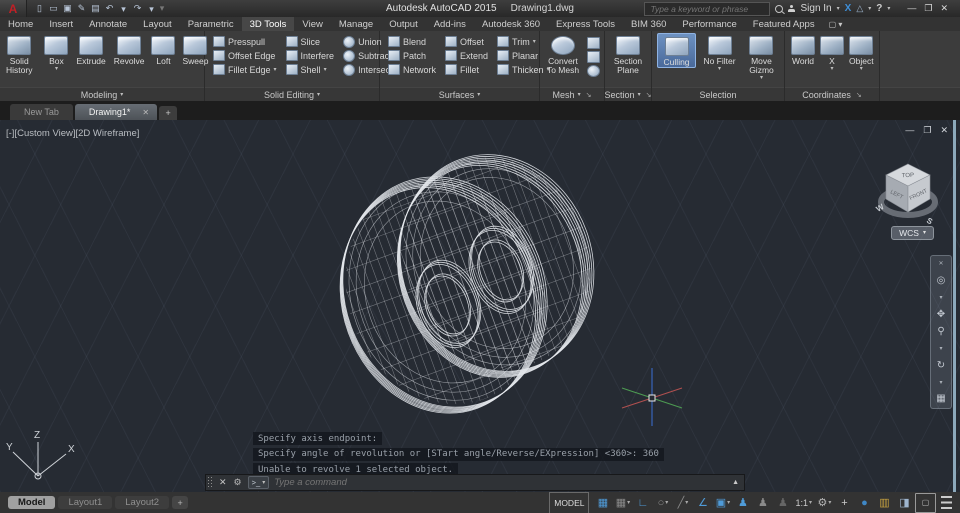 This screenshot has height=513, width=960. What do you see at coordinates (944, 130) in the screenshot?
I see `drawing-close-button: ✕` at bounding box center [944, 130].